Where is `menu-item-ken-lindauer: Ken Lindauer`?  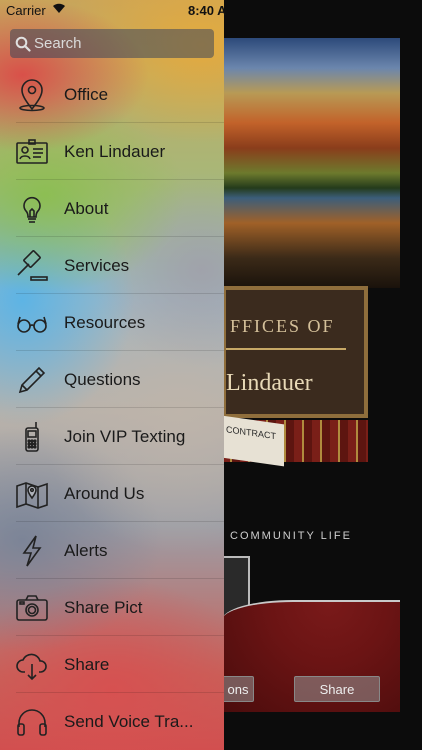
menu-item-ken-lindauer: Ken Lindauer is located at coordinates (112, 151).